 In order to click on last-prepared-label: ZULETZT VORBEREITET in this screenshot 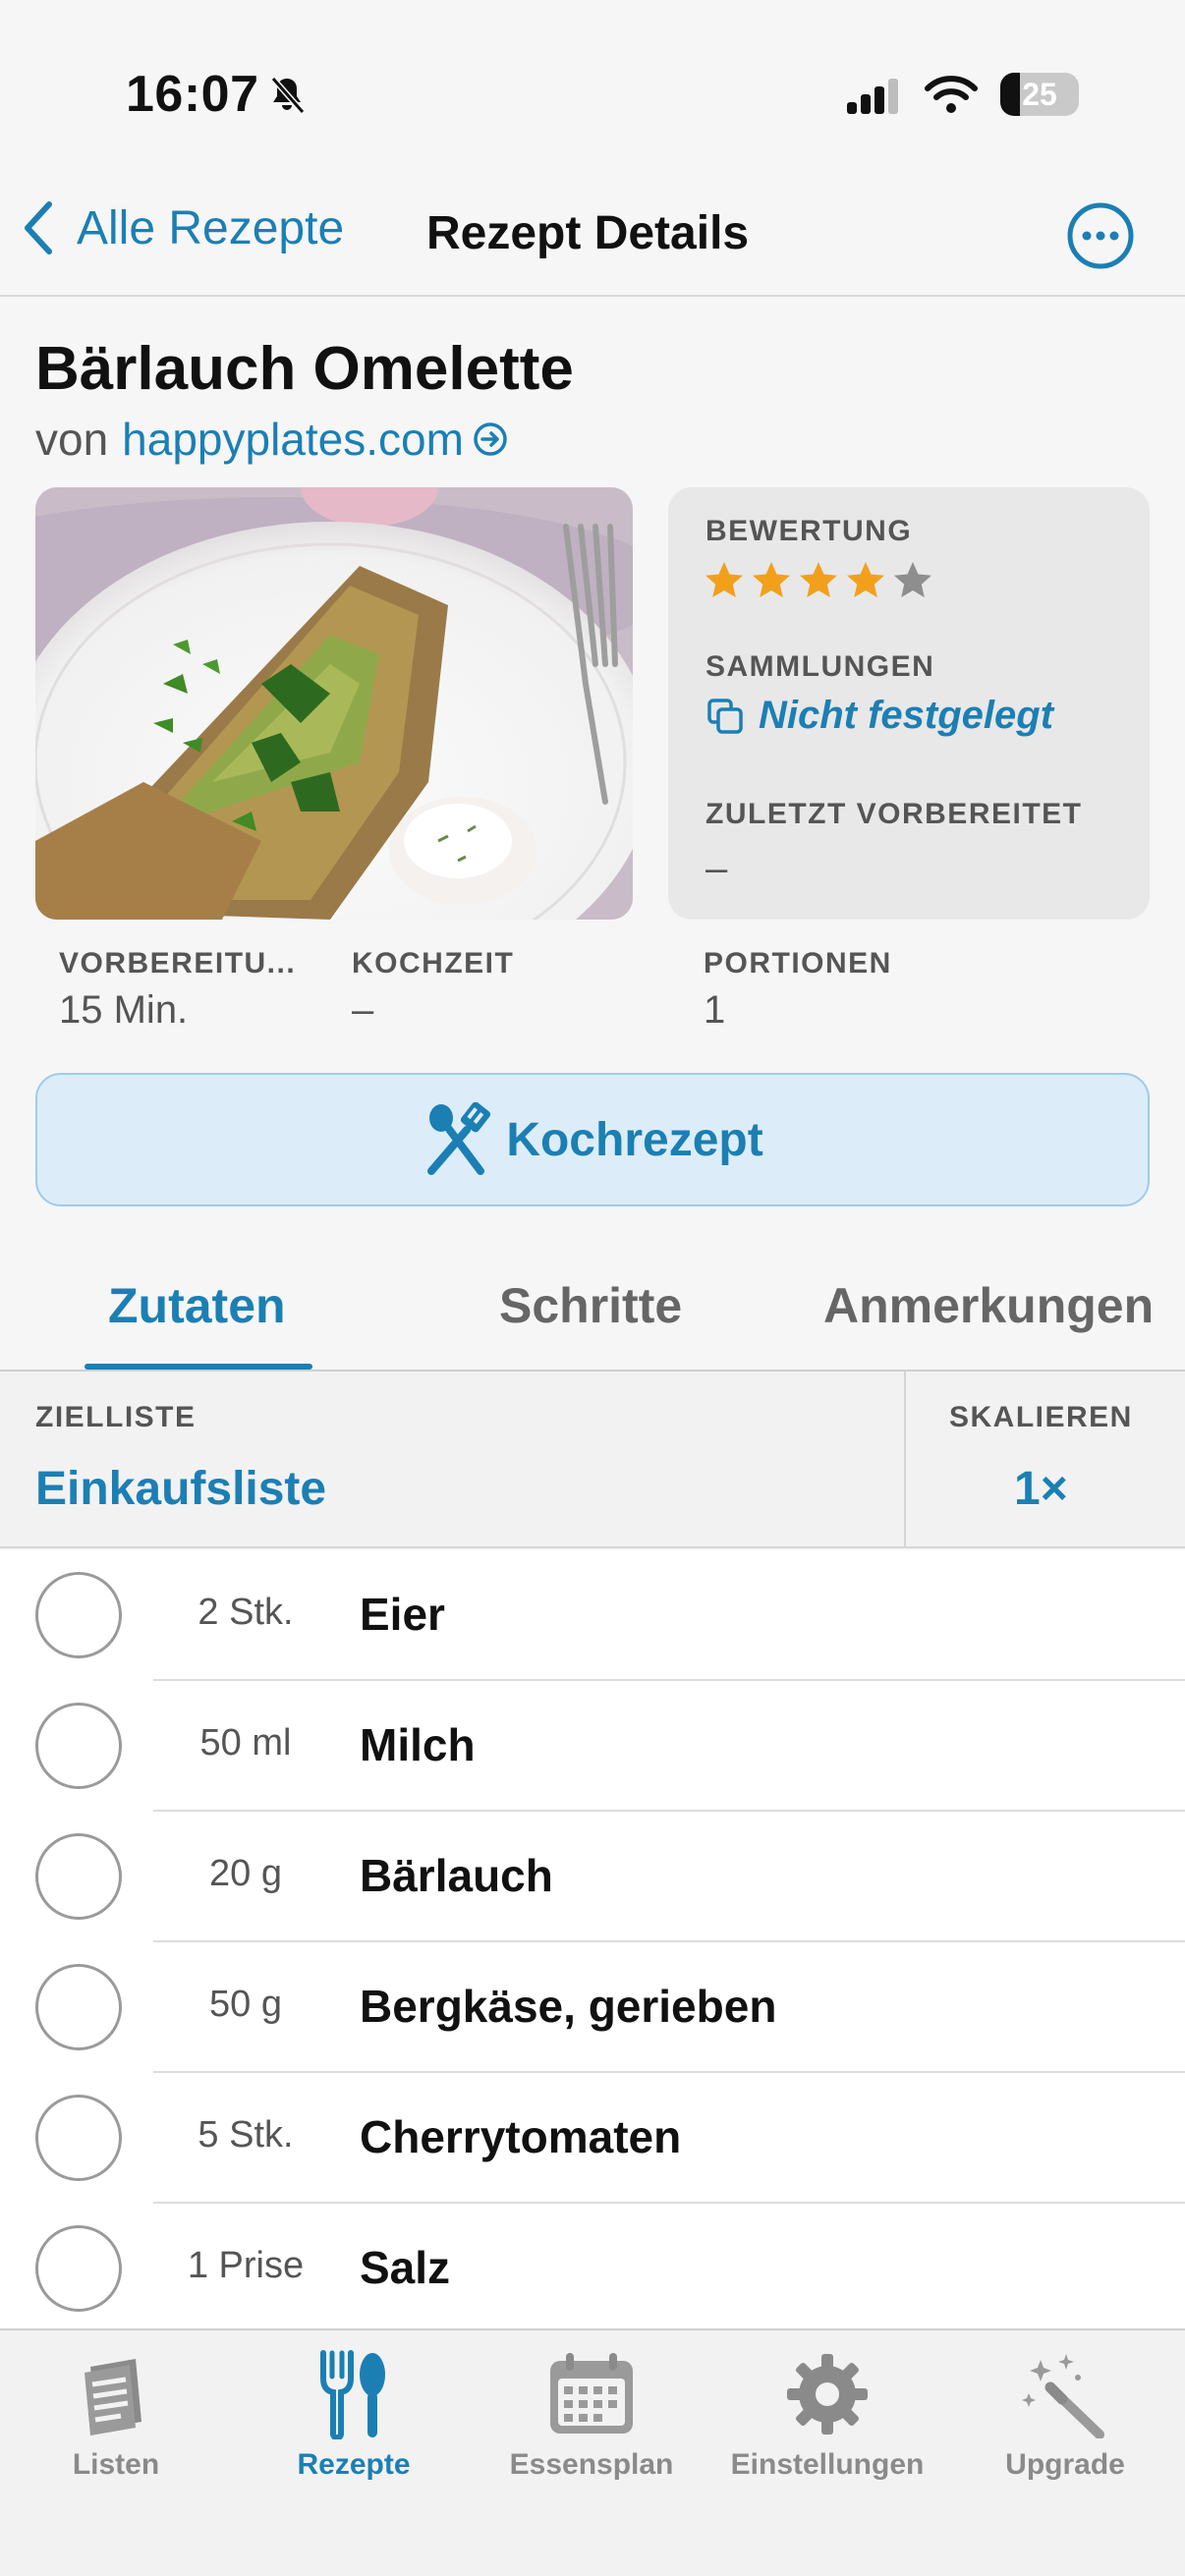, I will do `click(894, 814)`.